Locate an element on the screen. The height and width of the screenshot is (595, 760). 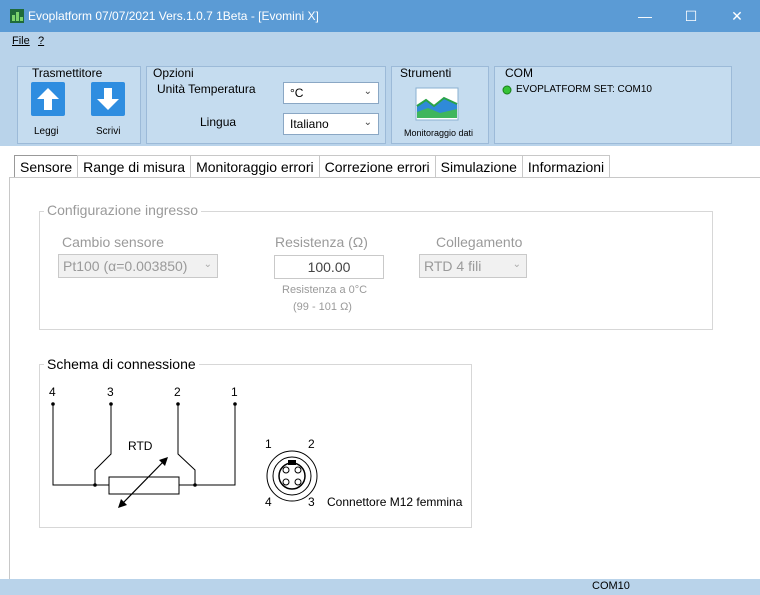
tab-correzione-errori: Correzione errori is located at coordinates (377, 166).